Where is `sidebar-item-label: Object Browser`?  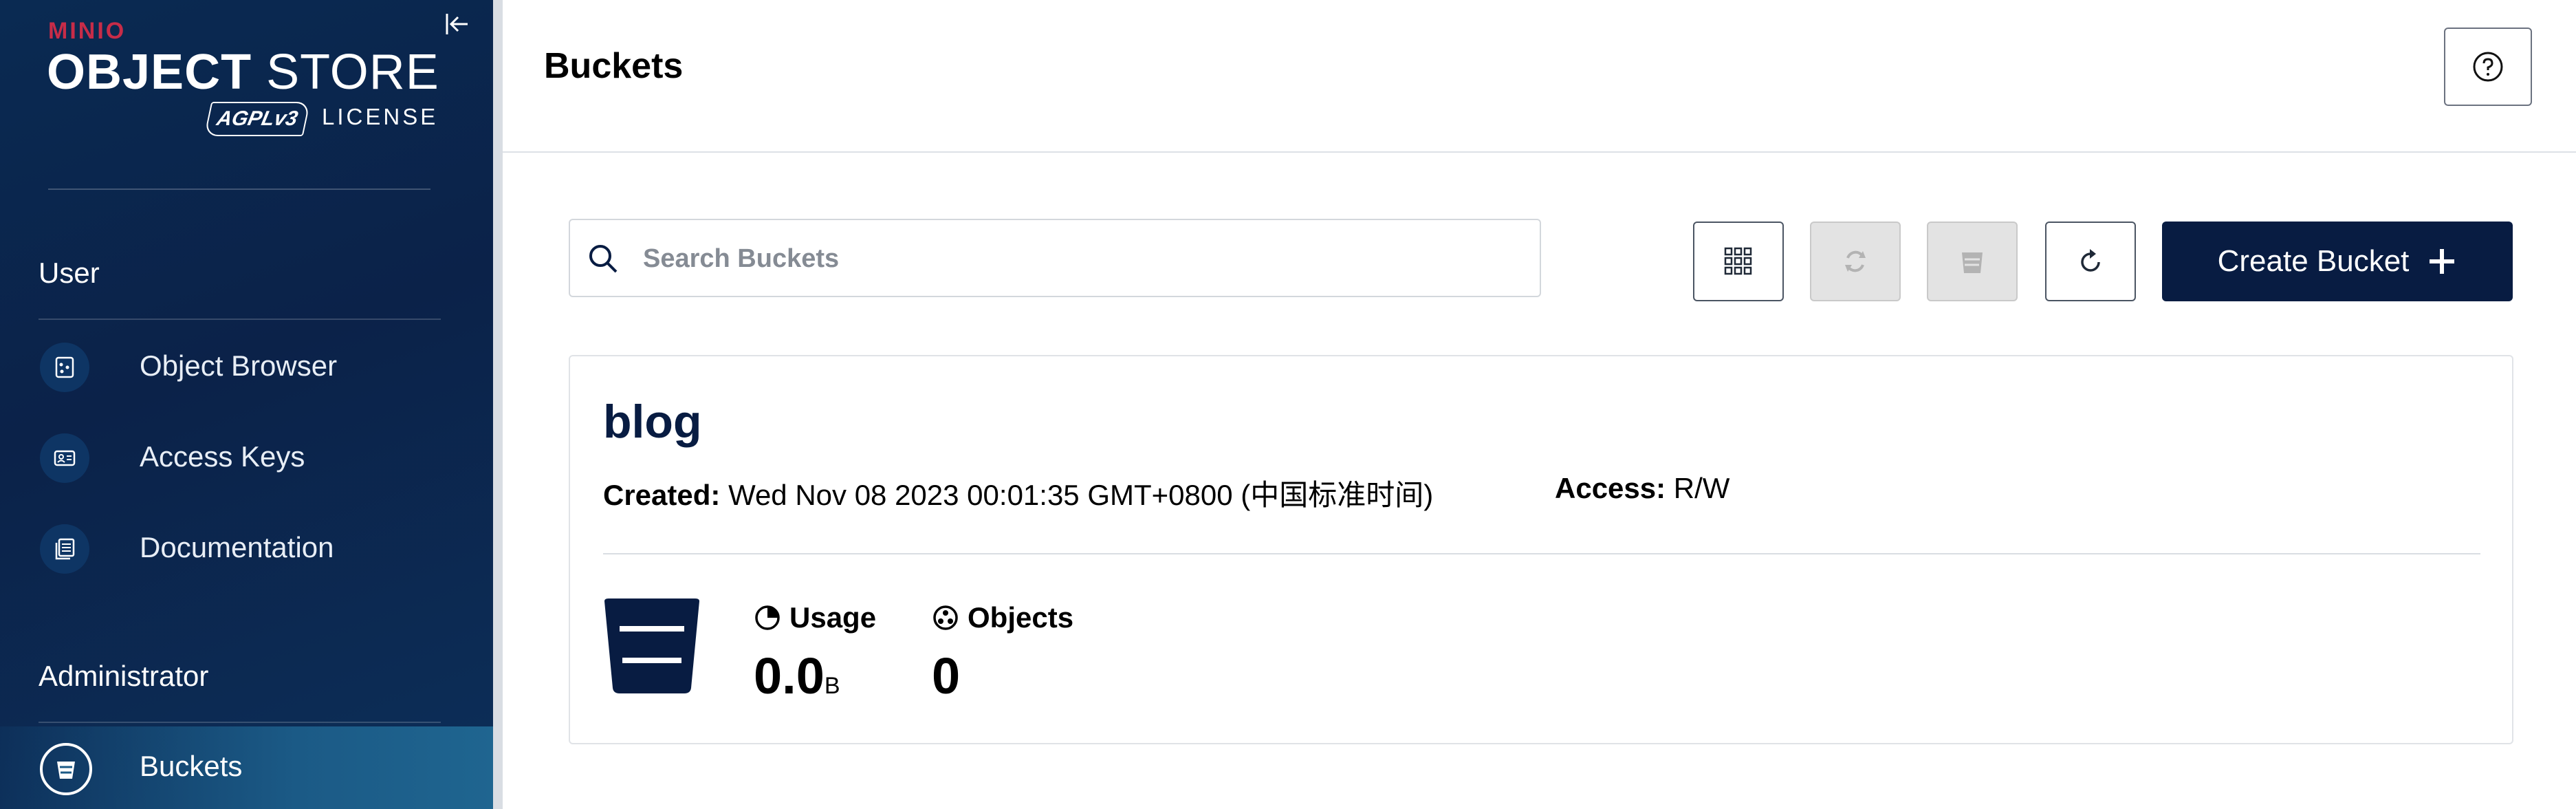 sidebar-item-label: Object Browser is located at coordinates (239, 365).